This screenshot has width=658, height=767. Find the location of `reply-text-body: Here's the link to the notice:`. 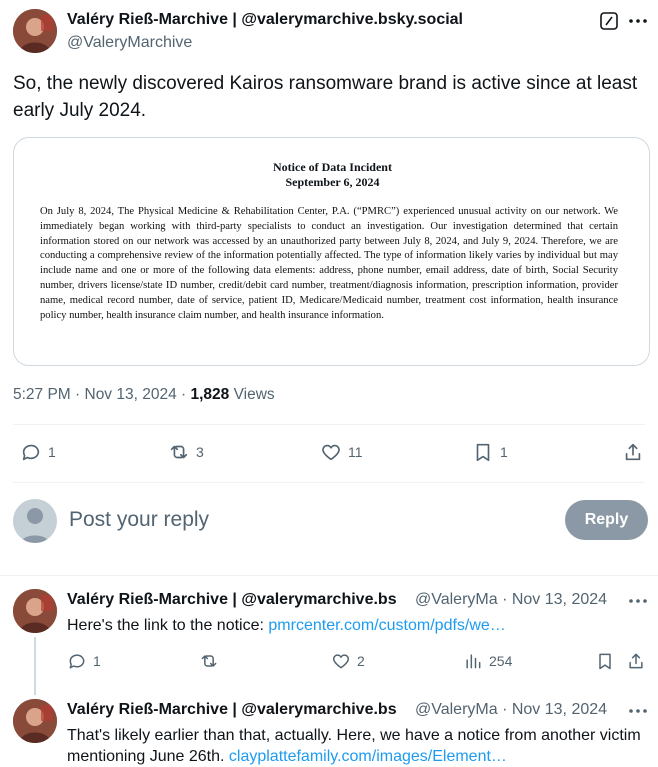

reply-text-body: Here's the link to the notice: is located at coordinates (168, 625).